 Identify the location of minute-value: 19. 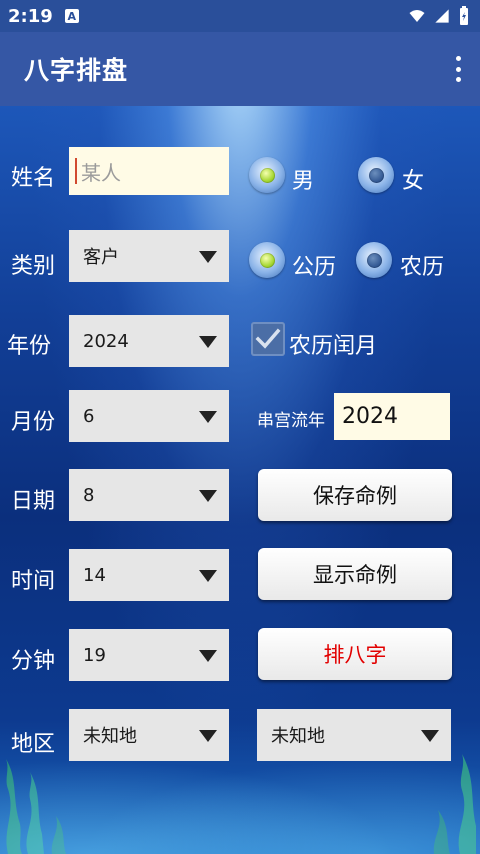
(94, 655).